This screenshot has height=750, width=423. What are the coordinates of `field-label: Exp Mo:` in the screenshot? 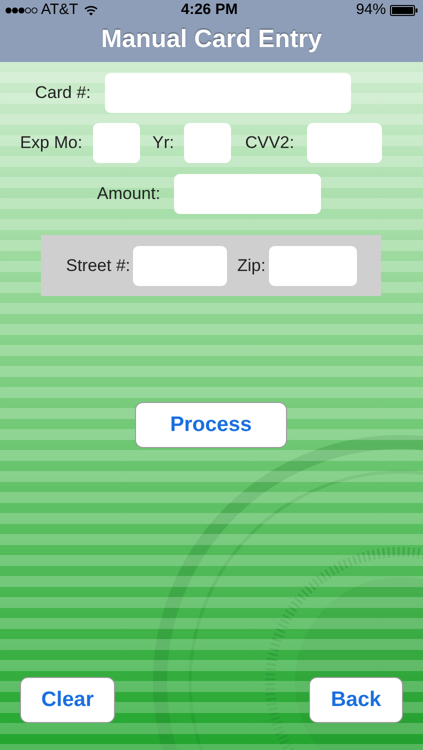 It's located at (51, 143).